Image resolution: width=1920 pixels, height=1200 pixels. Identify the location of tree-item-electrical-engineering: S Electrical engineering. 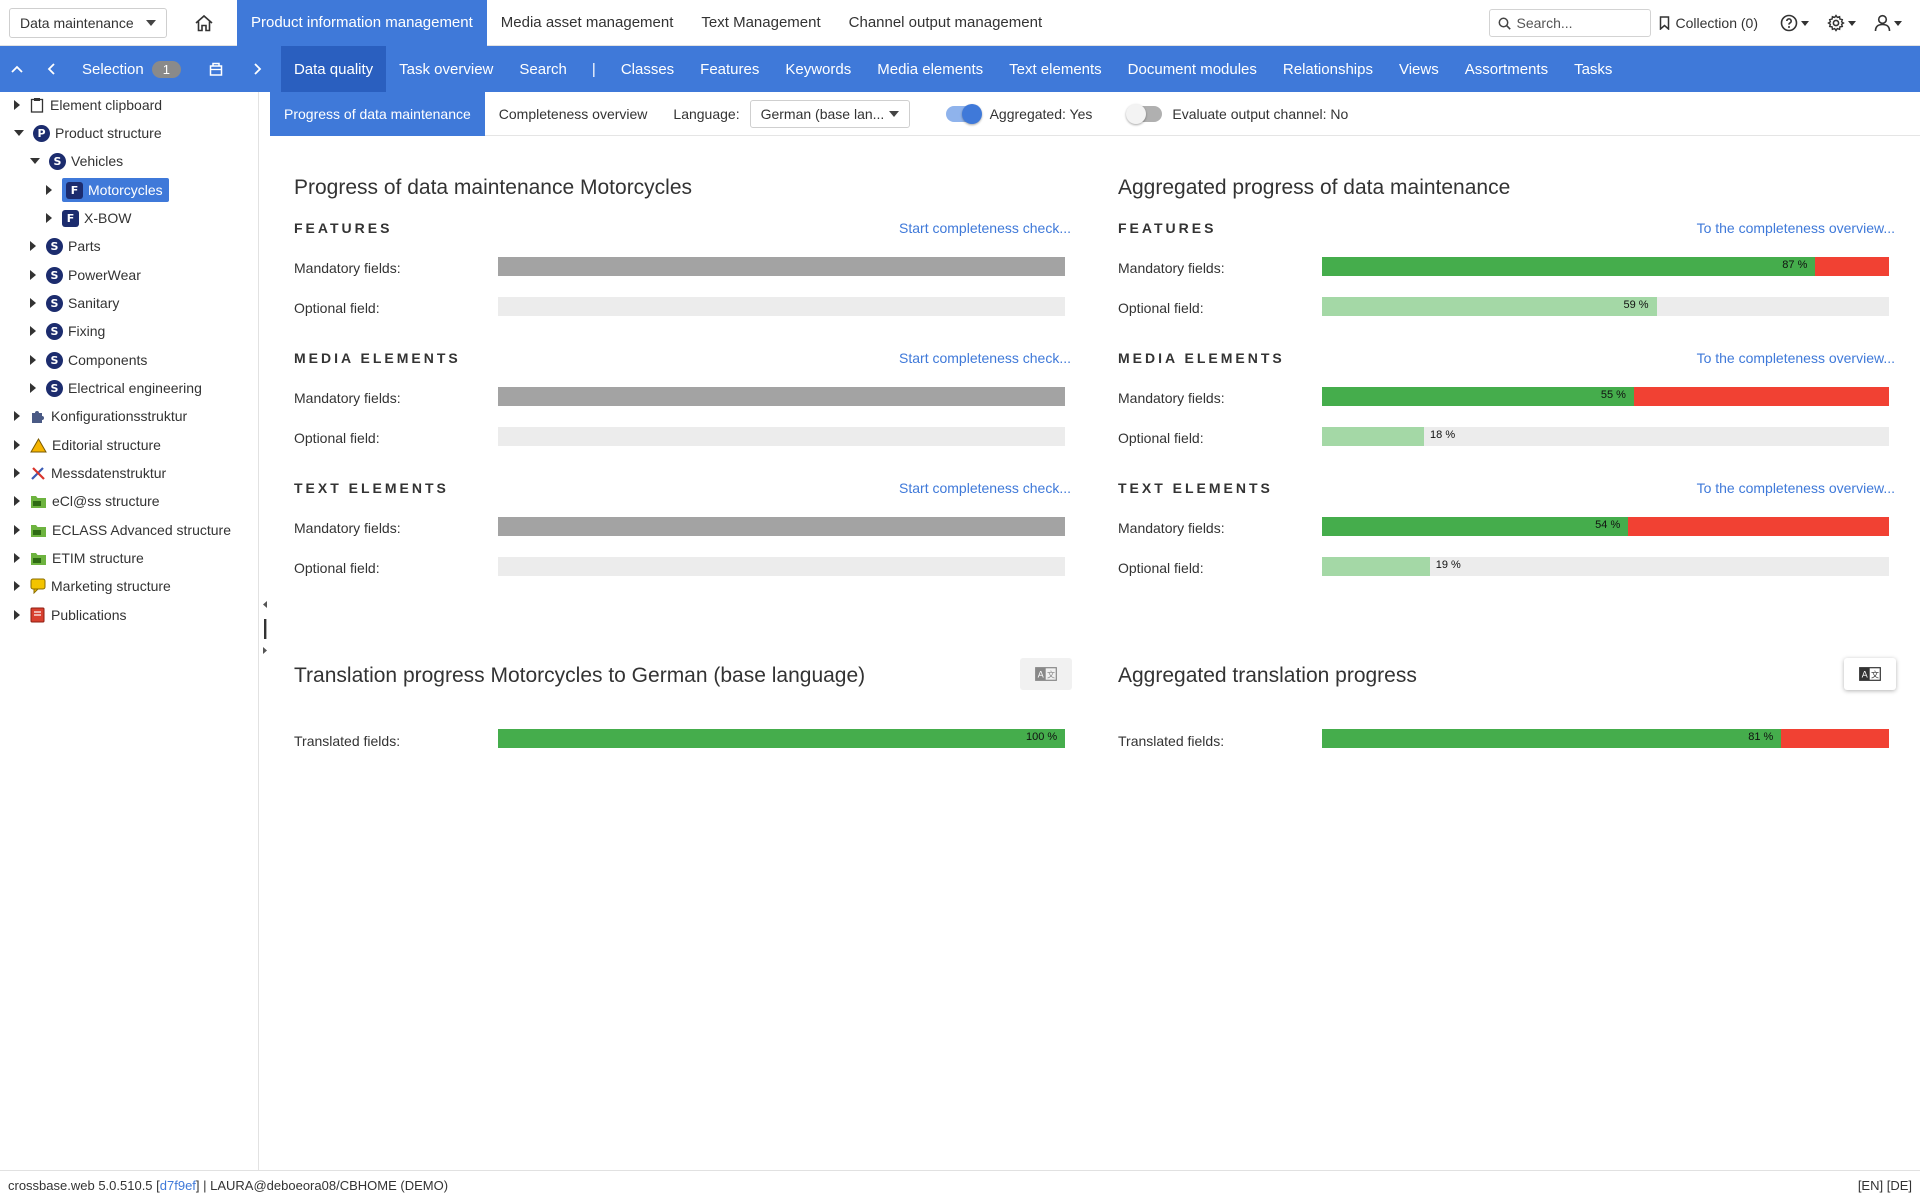
(116, 388).